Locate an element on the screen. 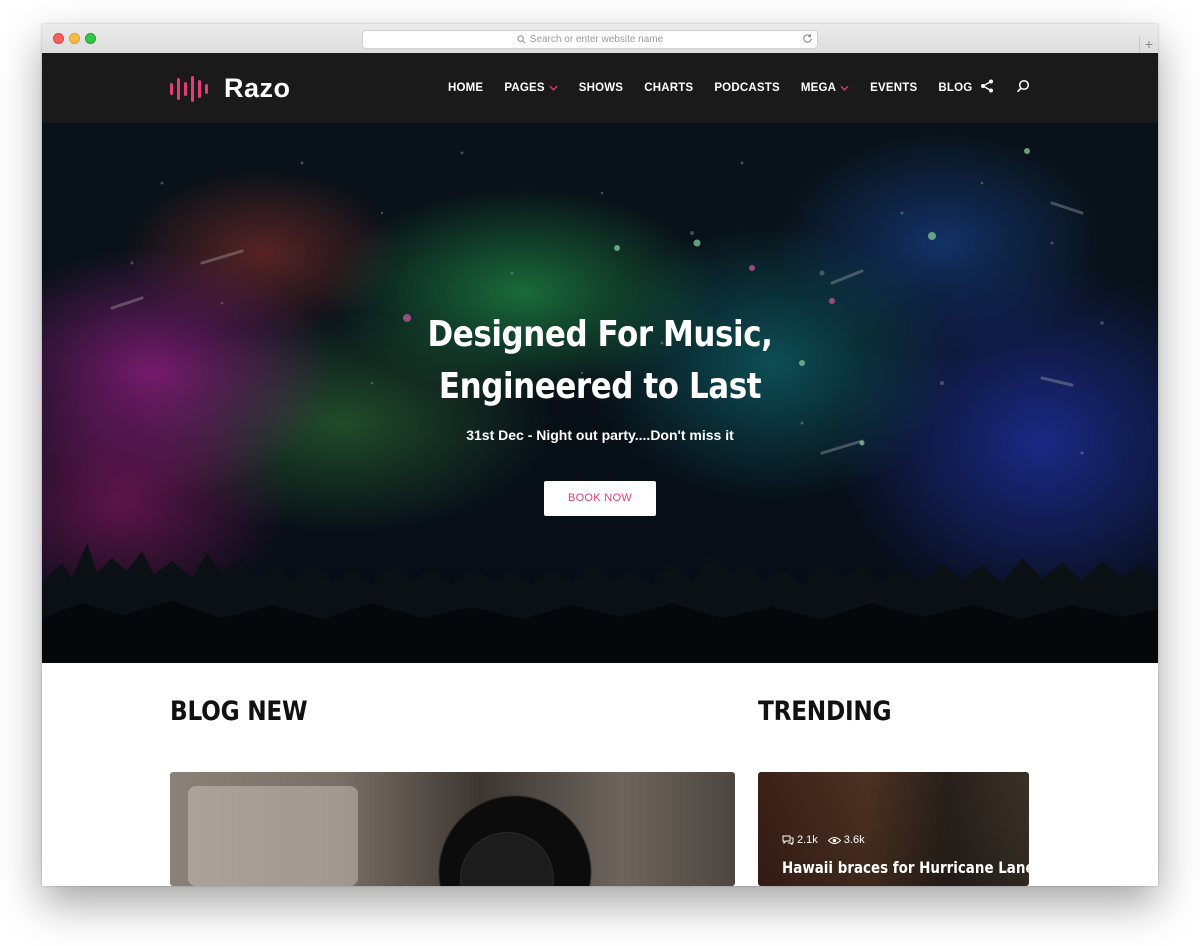 The image size is (1200, 946). comments-icon is located at coordinates (788, 840).